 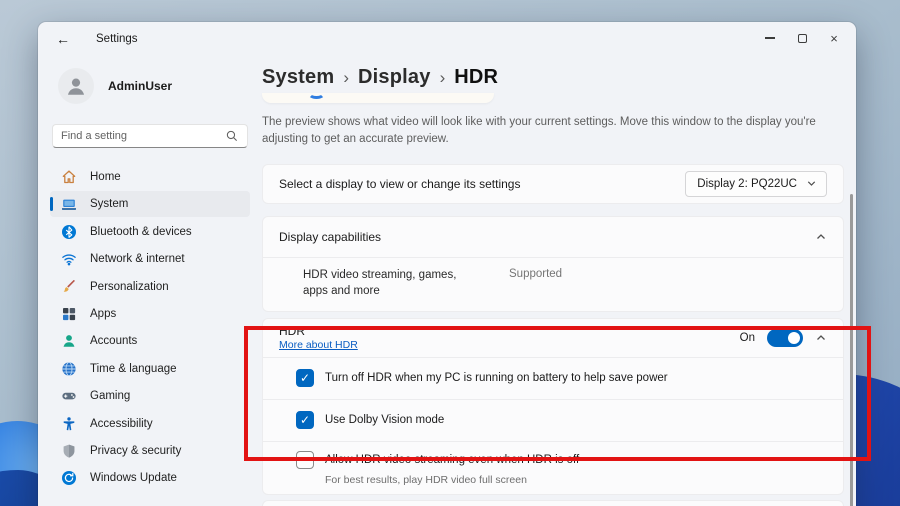 What do you see at coordinates (136, 450) in the screenshot?
I see `sidebar-item-label: Privacy & security` at bounding box center [136, 450].